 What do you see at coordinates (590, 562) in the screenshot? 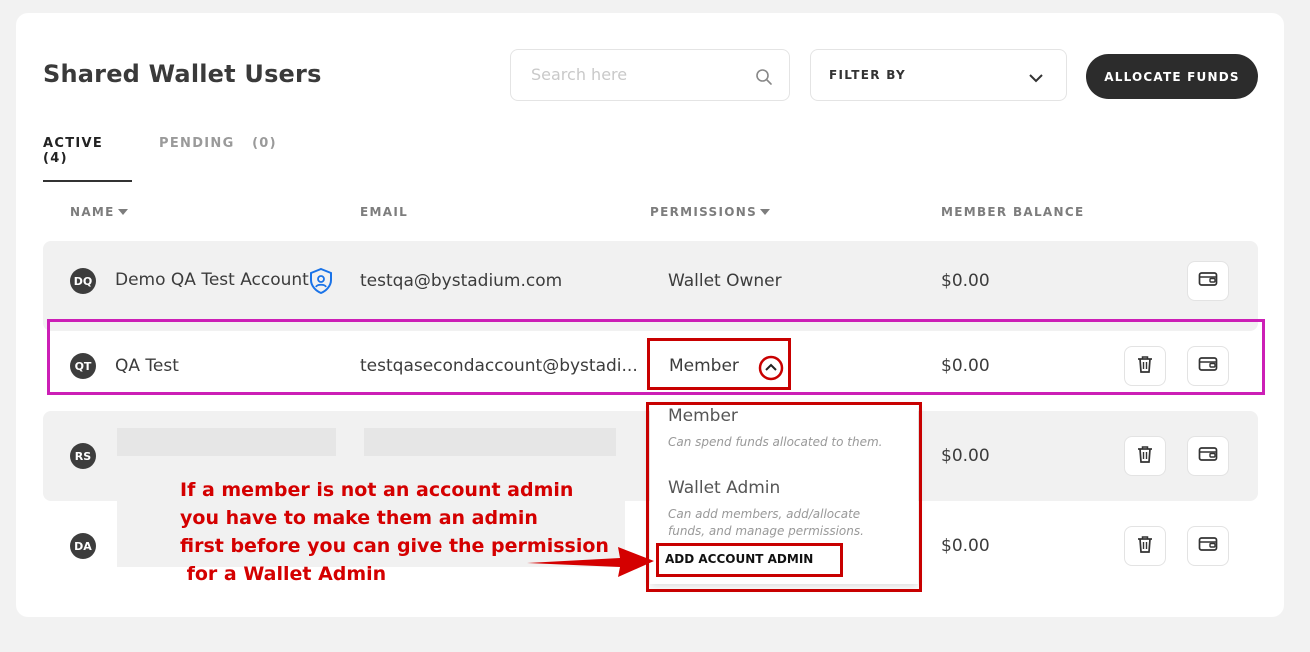
I see `arrow-icon` at bounding box center [590, 562].